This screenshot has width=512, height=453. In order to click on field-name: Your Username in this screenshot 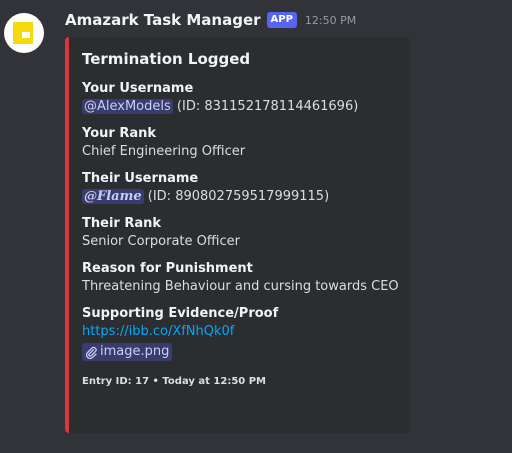, I will do `click(138, 88)`.